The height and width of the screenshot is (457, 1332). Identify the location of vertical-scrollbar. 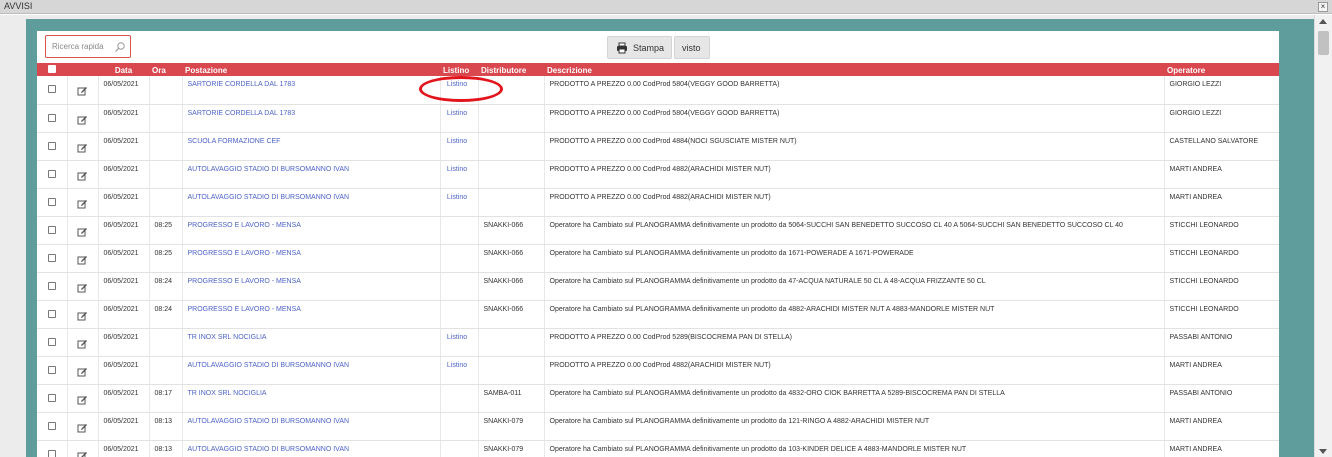
(1323, 236).